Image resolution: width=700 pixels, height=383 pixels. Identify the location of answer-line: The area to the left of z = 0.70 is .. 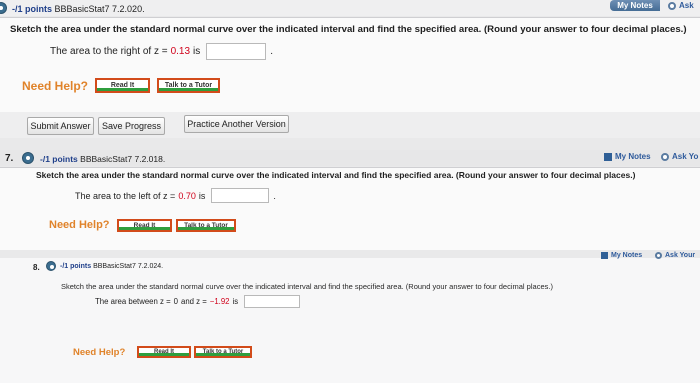
(175, 195).